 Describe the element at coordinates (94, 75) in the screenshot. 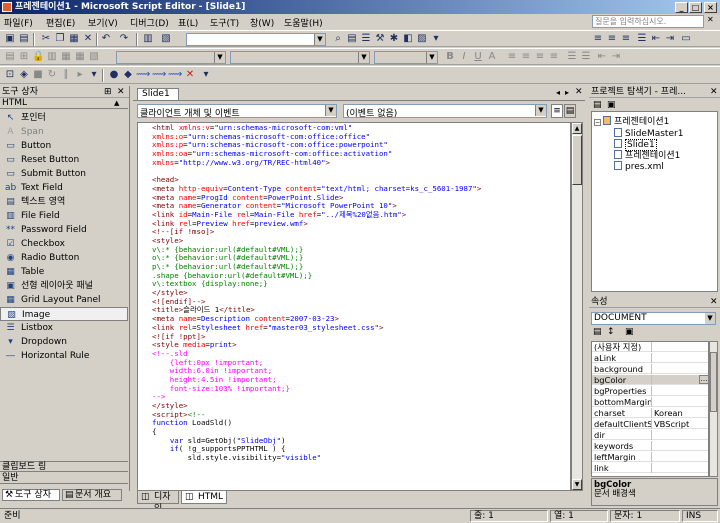

I see `debug-more-icon: ▾` at that location.